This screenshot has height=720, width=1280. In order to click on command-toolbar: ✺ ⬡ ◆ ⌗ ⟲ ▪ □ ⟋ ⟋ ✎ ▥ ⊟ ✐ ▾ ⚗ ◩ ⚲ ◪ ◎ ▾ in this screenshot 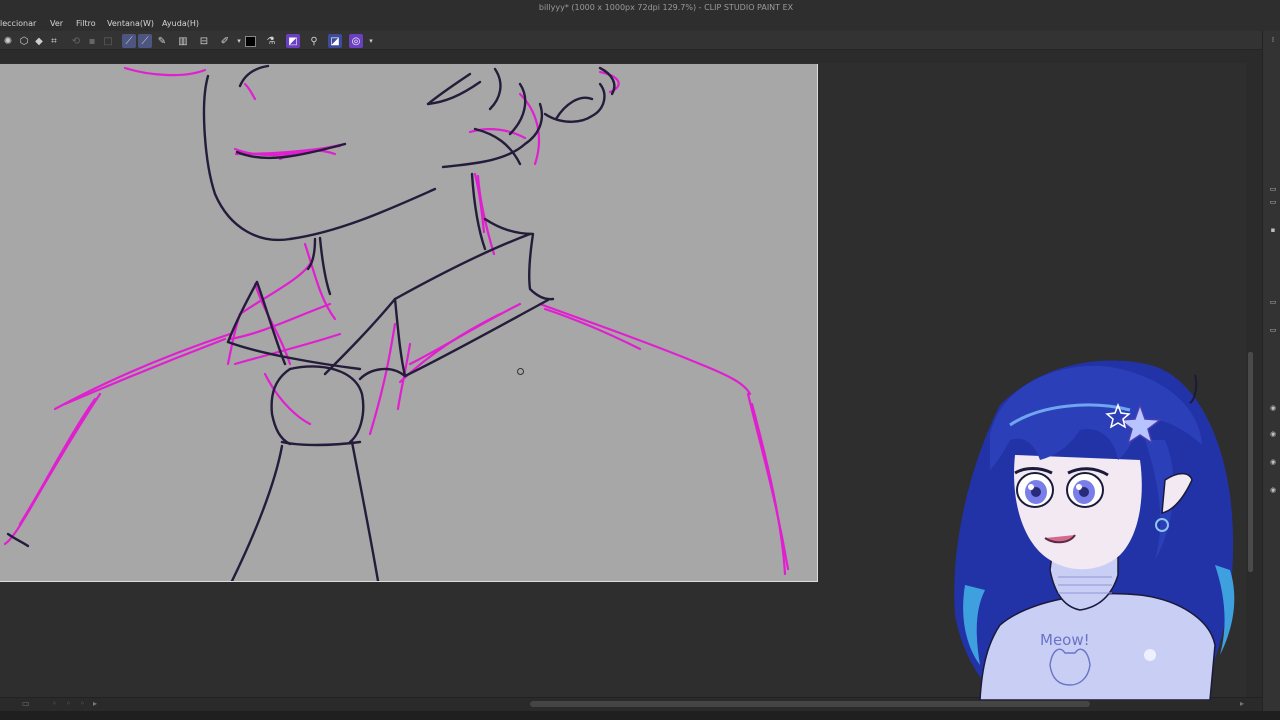, I will do `click(640, 40)`.